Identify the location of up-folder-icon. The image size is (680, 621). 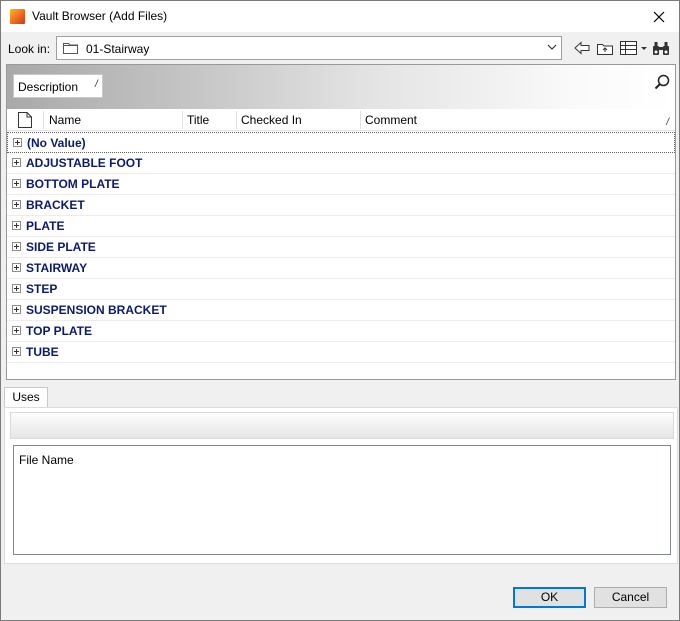
(604, 49).